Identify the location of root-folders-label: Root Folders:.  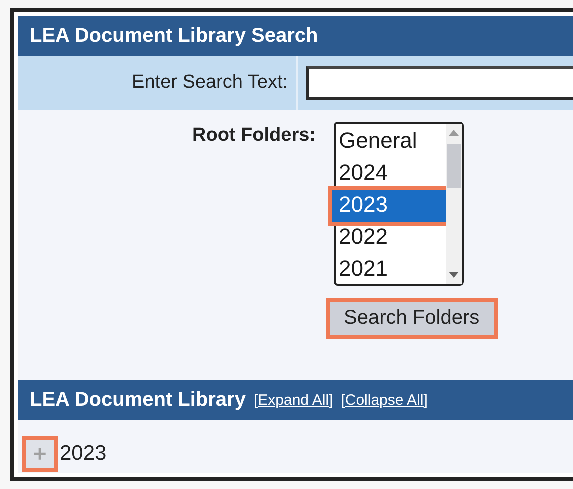
(254, 136).